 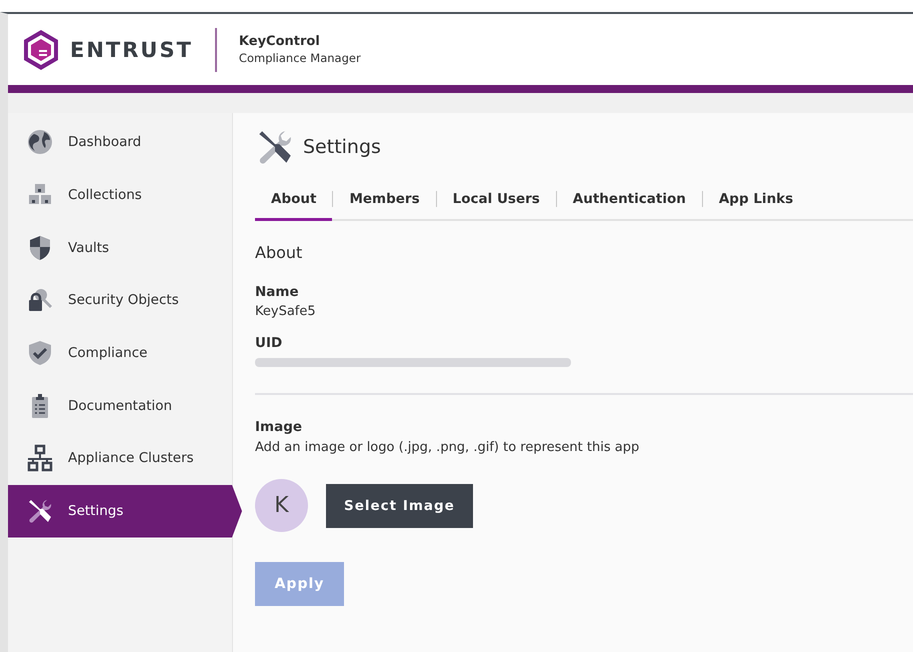 I want to click on sidebar-item: Appliance Clusters, so click(x=125, y=458).